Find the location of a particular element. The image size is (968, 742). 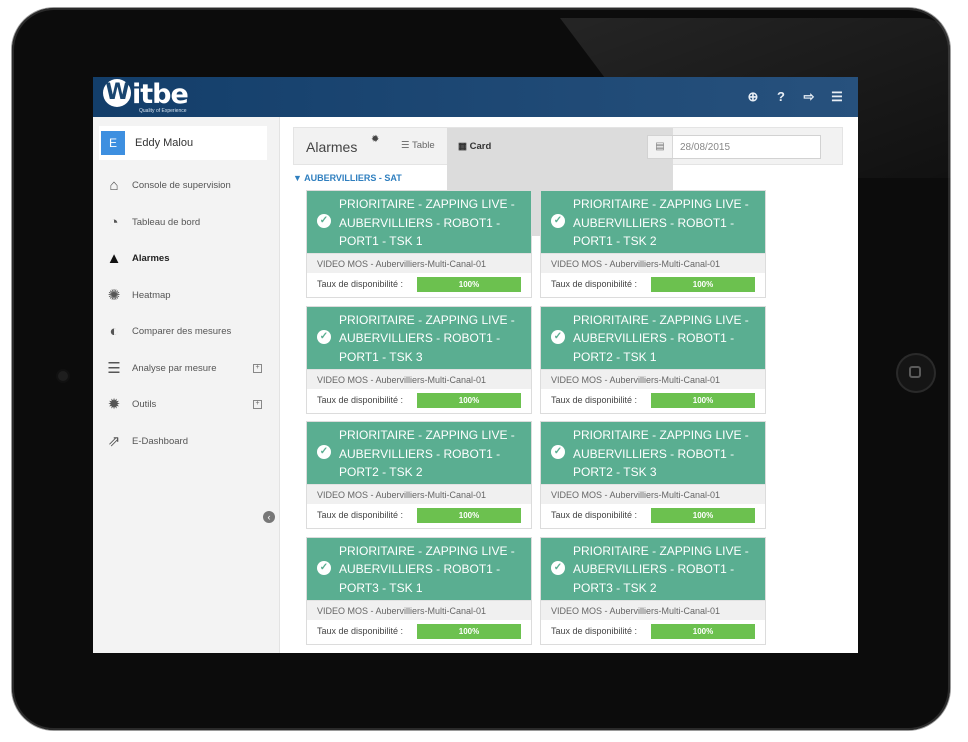

settings-gear-icon: ✹ is located at coordinates (375, 139).